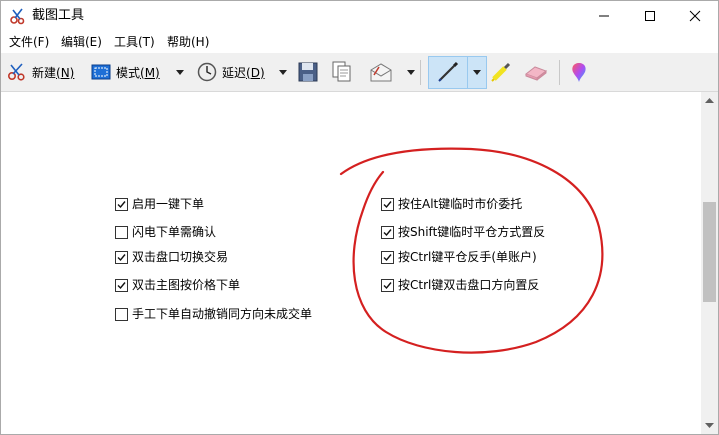  What do you see at coordinates (188, 42) in the screenshot?
I see `menu-help: 帮助(H)` at bounding box center [188, 42].